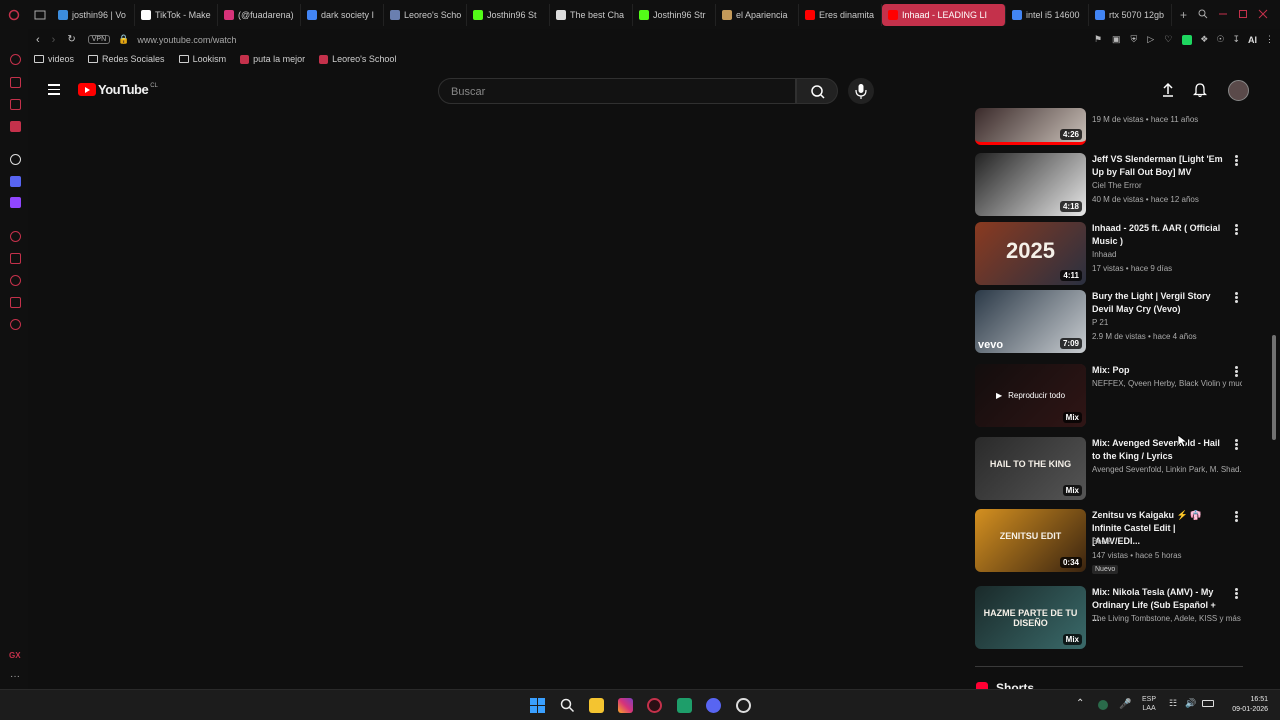 Image resolution: width=1280 pixels, height=720 pixels. What do you see at coordinates (40, 15) in the screenshot?
I see `workspaces-icon` at bounding box center [40, 15].